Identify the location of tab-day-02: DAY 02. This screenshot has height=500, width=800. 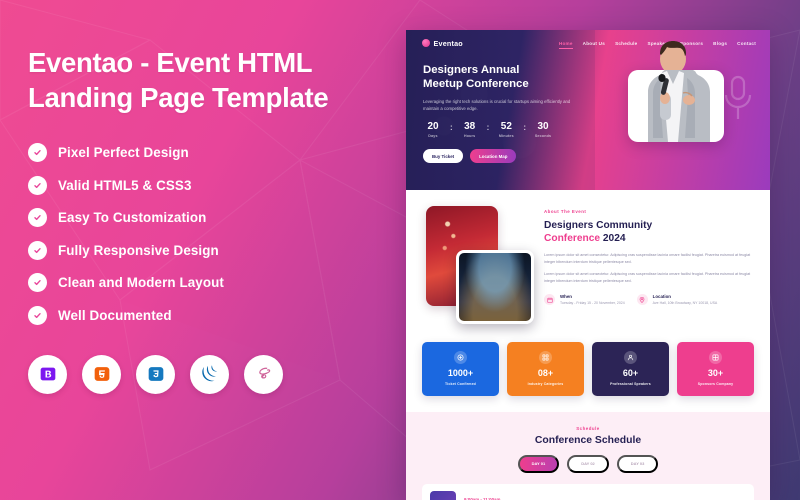
(588, 463).